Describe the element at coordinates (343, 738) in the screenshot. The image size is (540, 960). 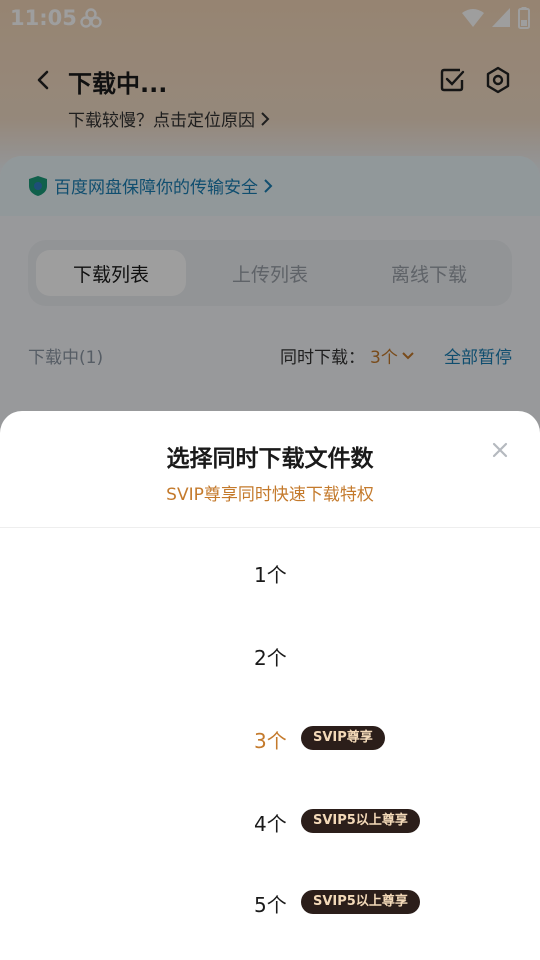
I see `svip-badge: SVIP尊享` at that location.